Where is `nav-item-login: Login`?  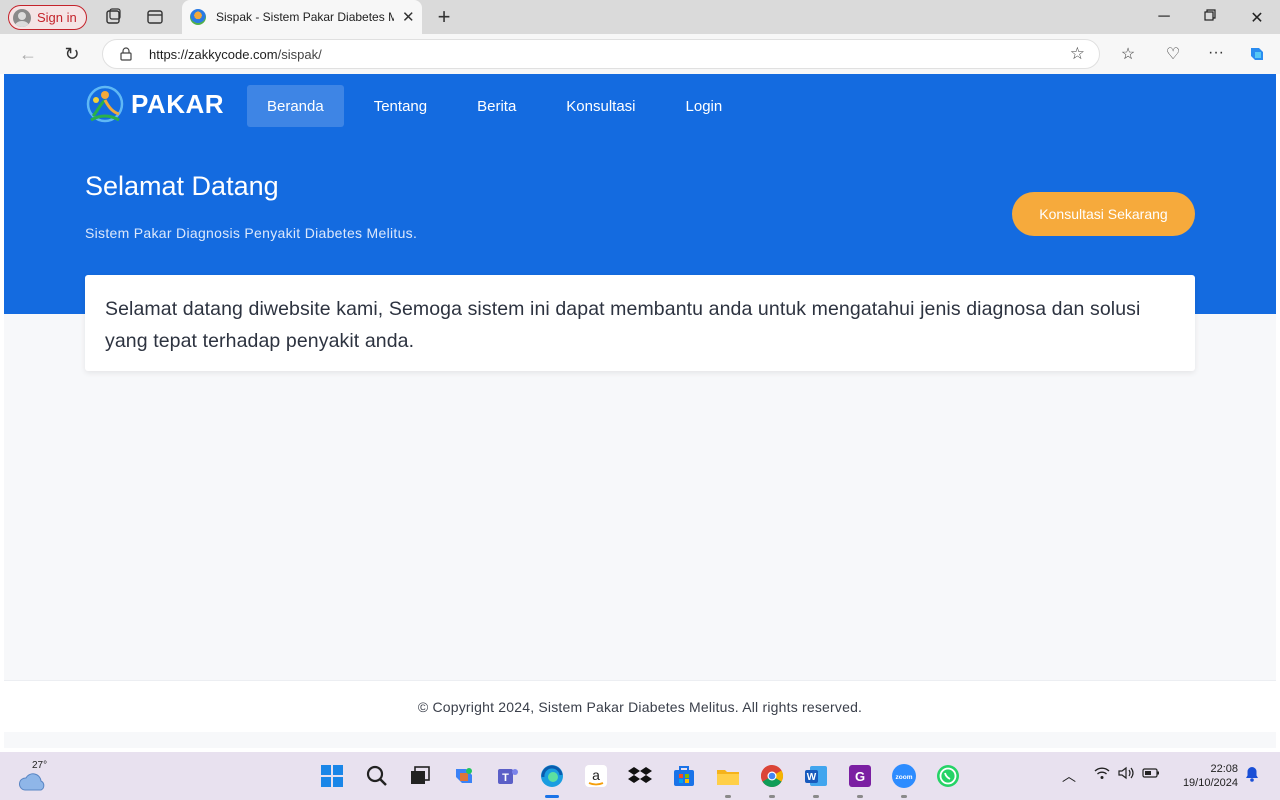
nav-item-login: Login is located at coordinates (704, 106).